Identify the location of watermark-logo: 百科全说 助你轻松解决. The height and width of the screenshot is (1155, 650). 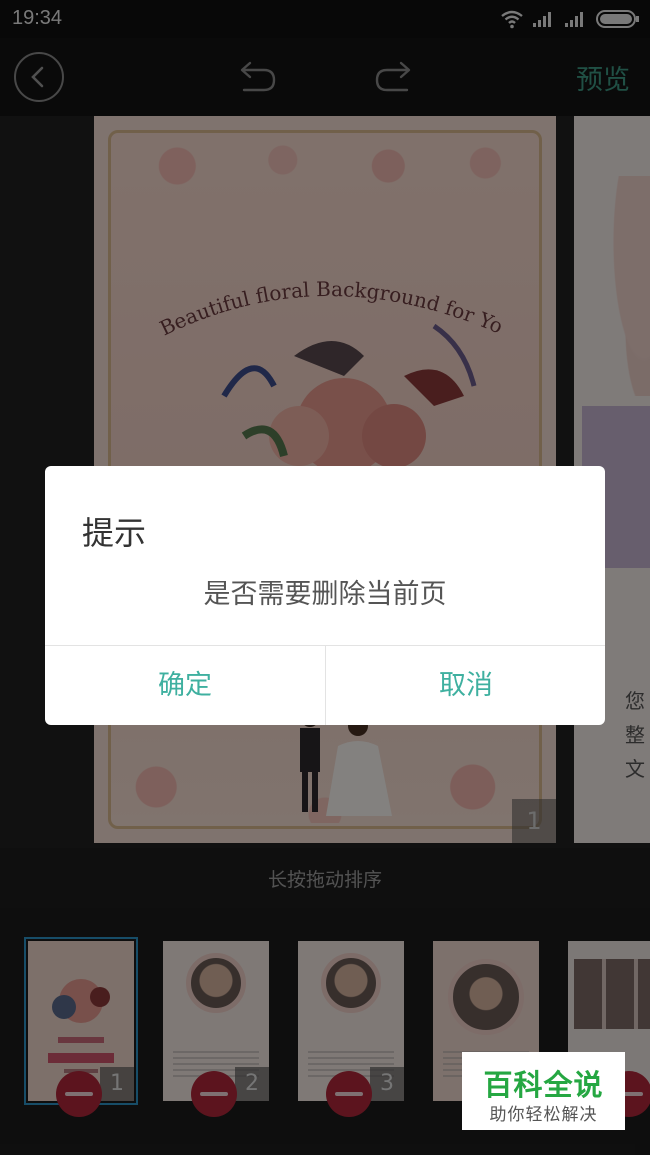
(543, 1091).